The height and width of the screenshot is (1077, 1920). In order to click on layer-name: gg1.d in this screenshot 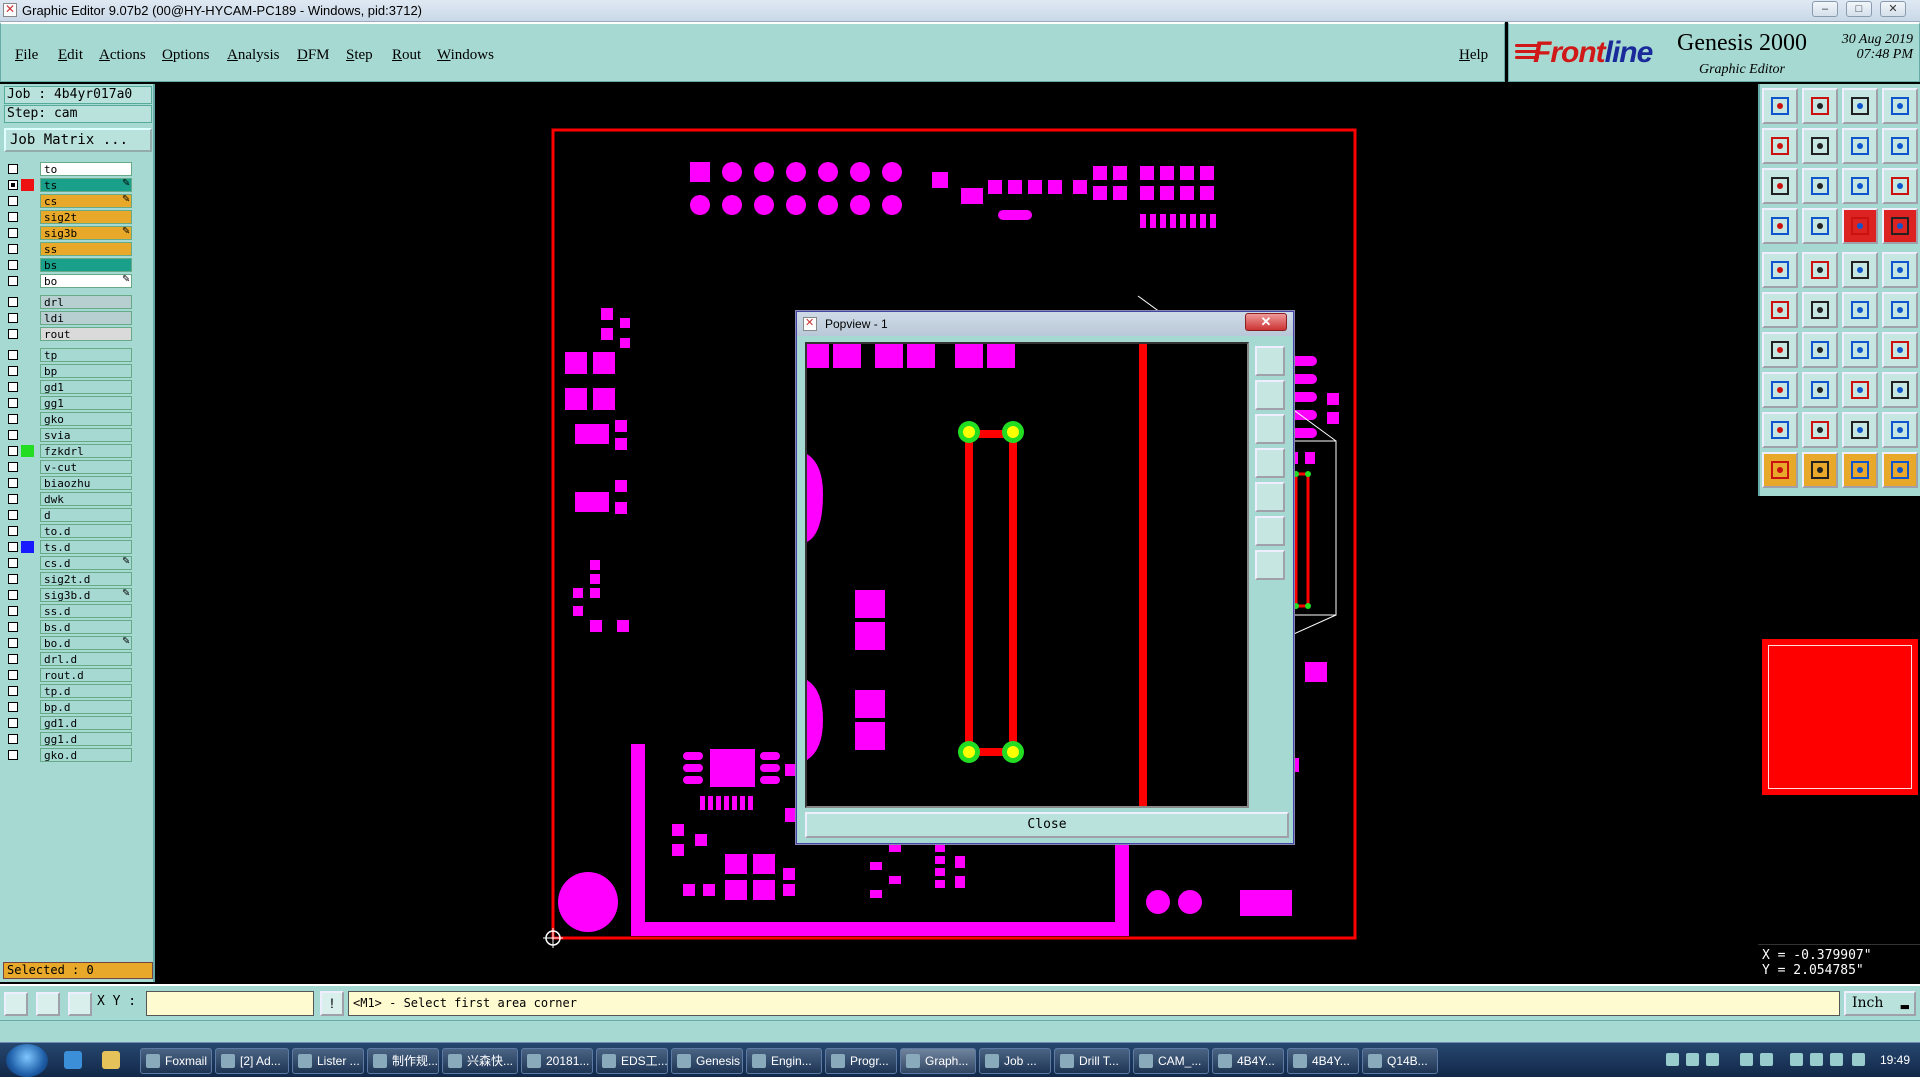, I will do `click(86, 739)`.